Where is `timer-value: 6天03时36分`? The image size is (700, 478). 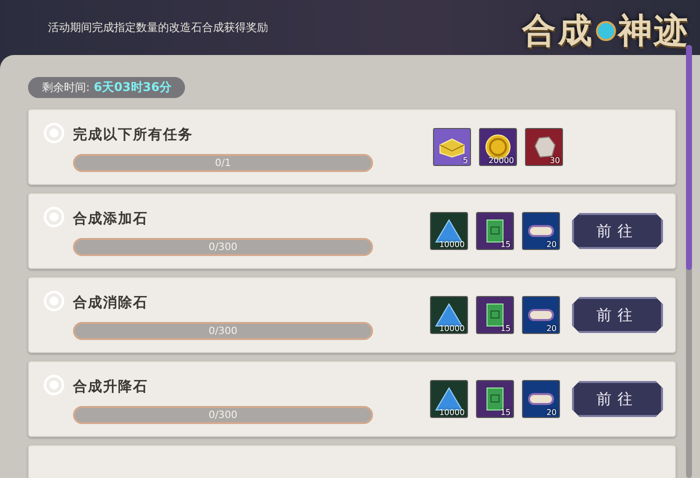 timer-value: 6天03时36分 is located at coordinates (133, 87).